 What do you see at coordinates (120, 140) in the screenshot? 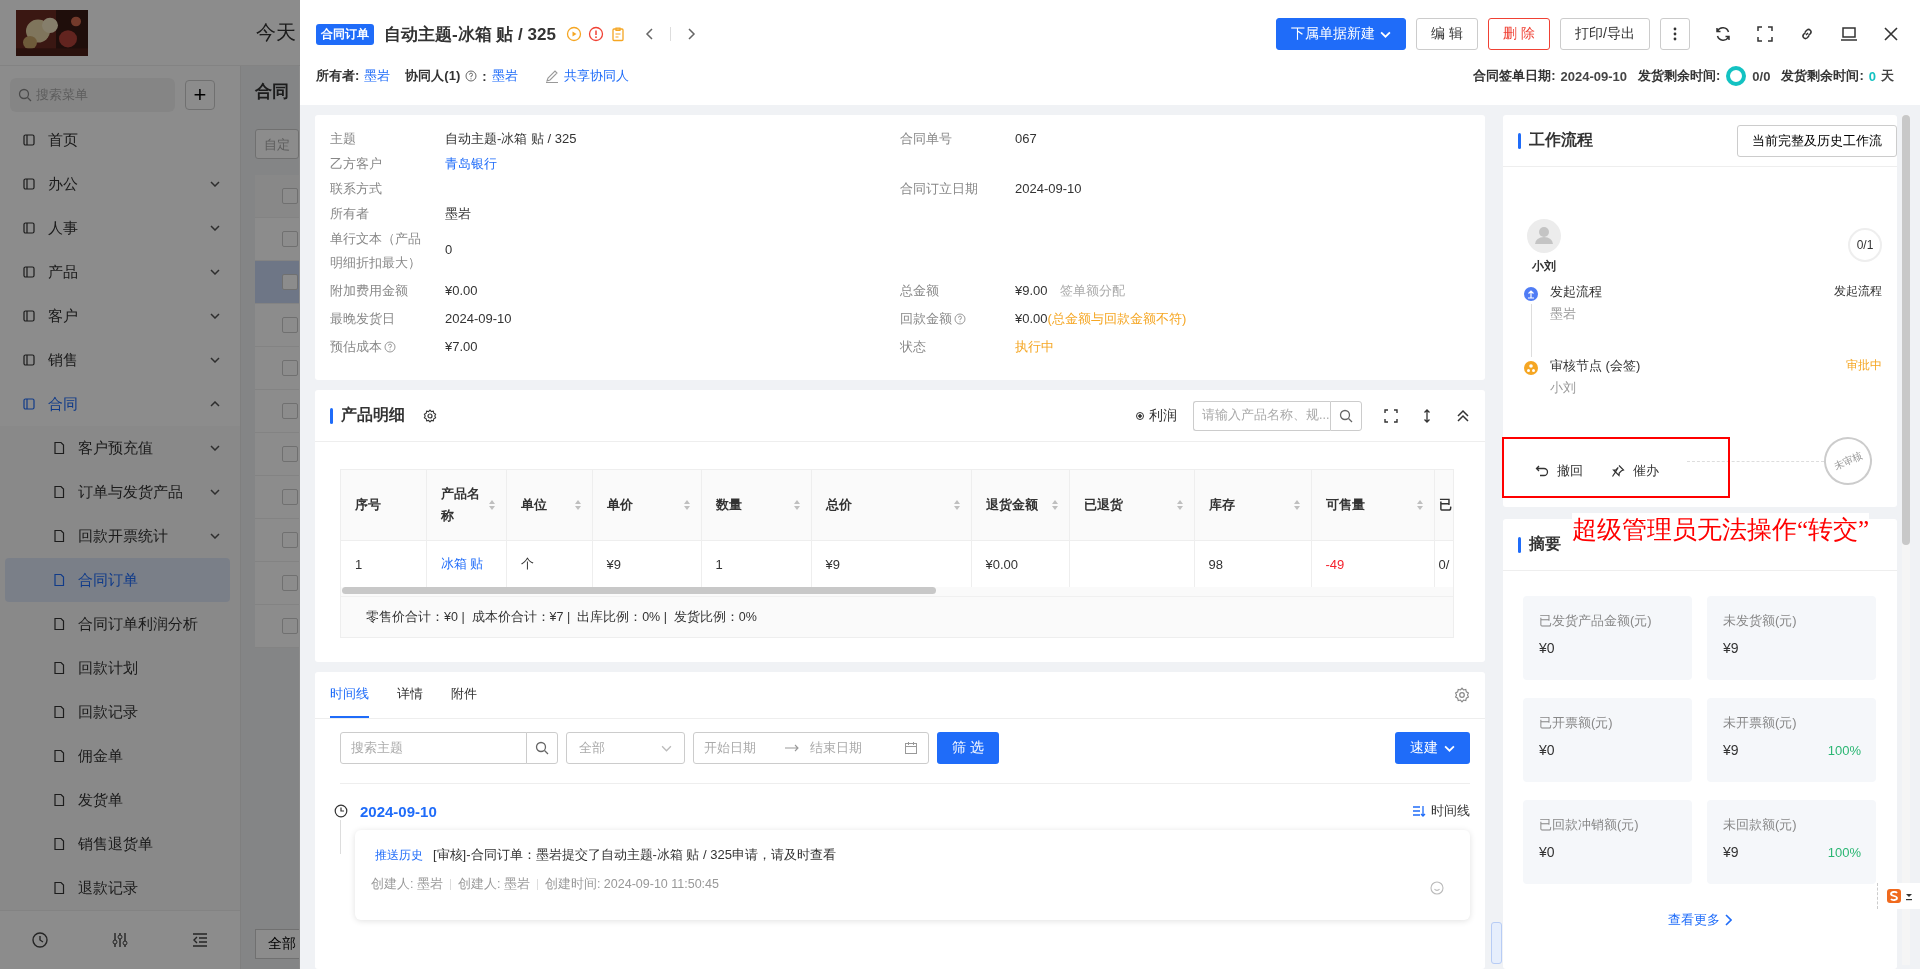
I see `menu-item: 首页` at bounding box center [120, 140].